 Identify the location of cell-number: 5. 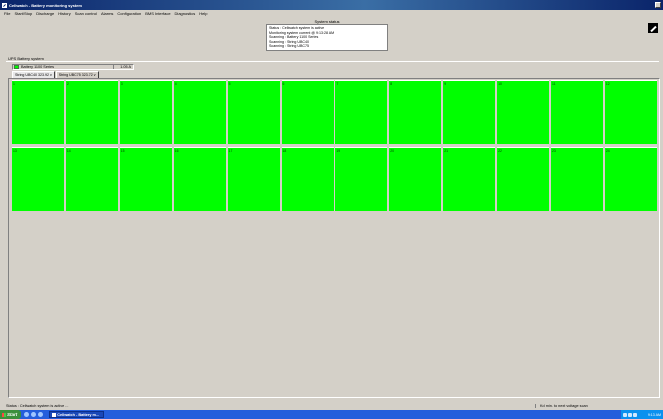
(229, 84).